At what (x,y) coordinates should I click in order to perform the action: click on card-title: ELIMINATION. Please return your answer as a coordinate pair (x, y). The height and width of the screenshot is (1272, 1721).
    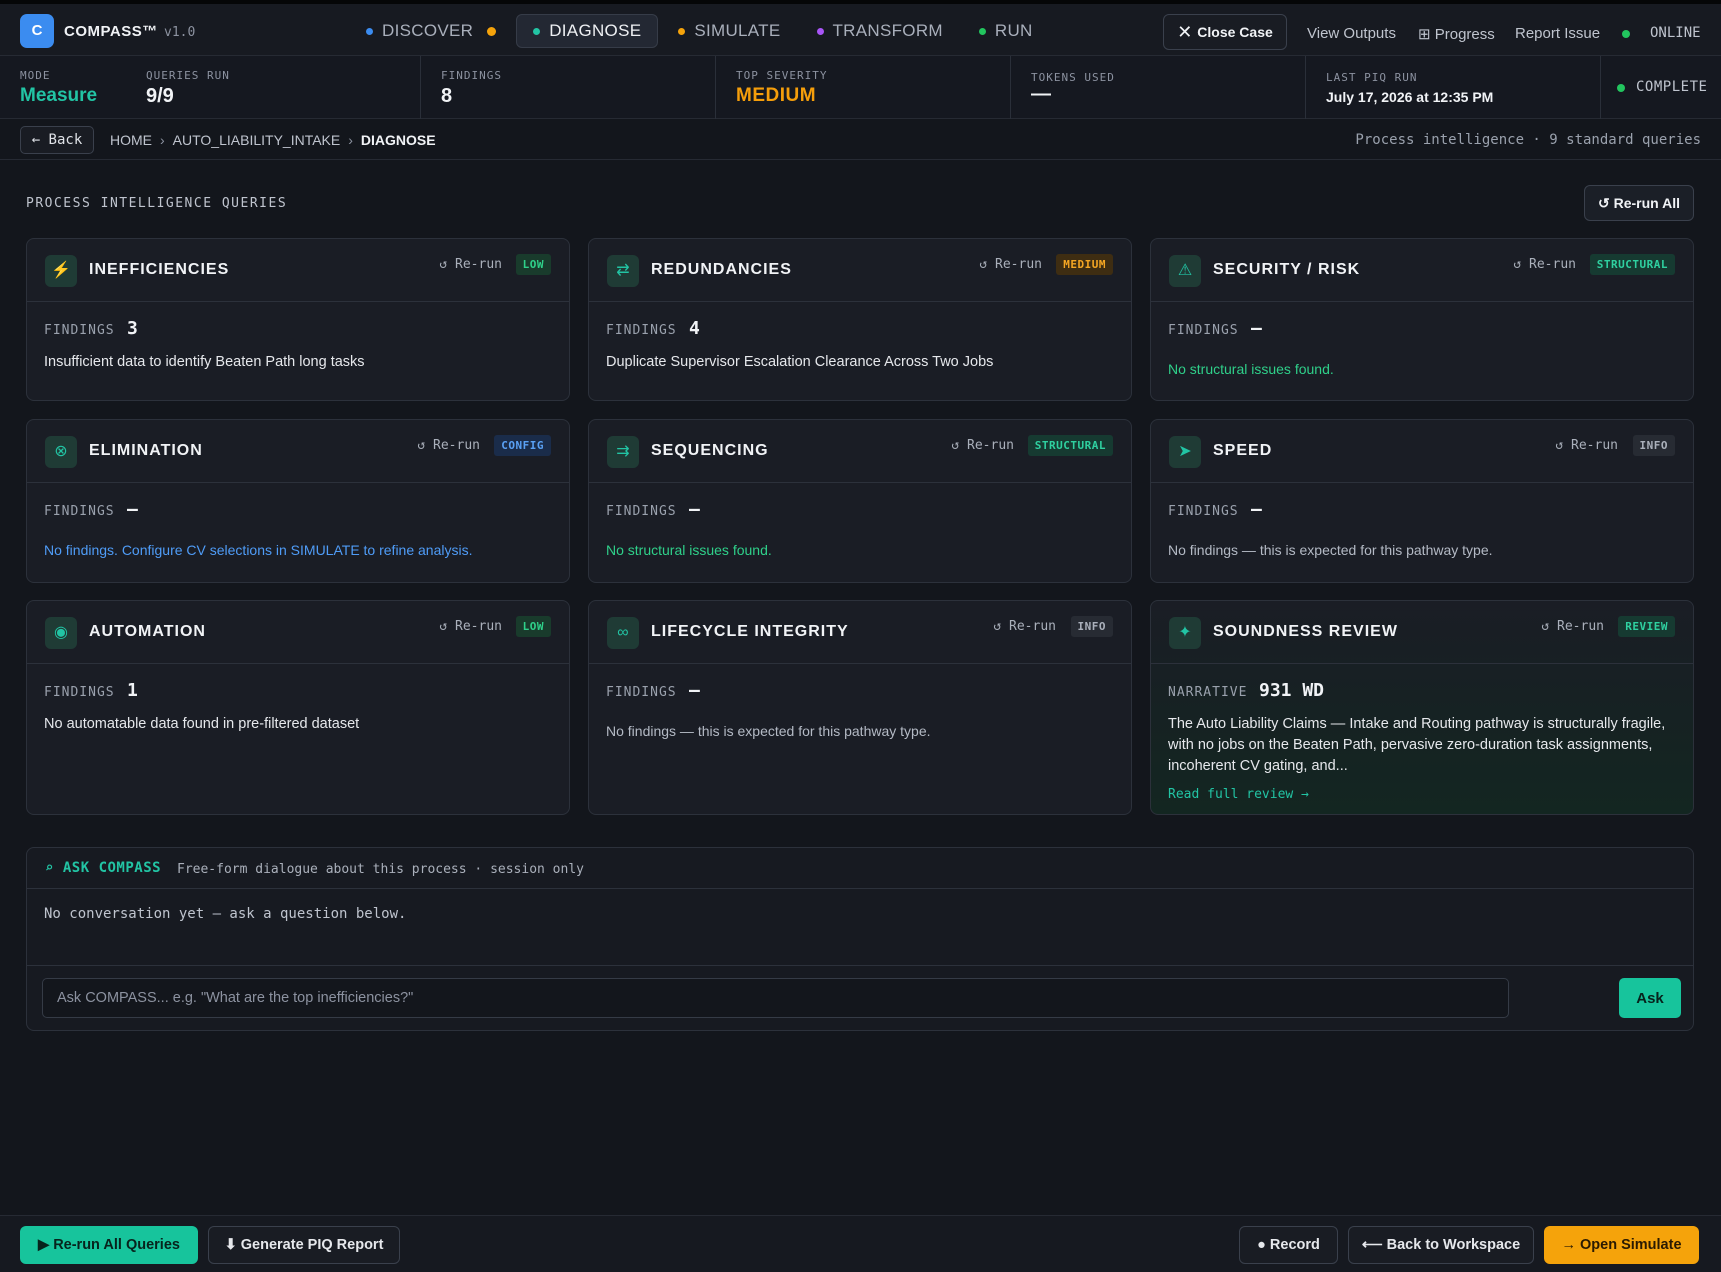
    Looking at the image, I should click on (146, 450).